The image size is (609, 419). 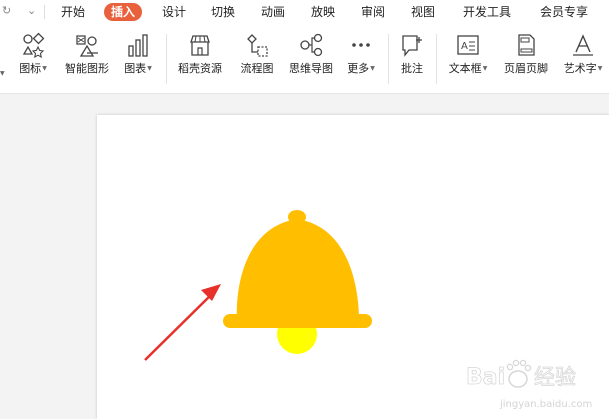 I want to click on ribbon-smart-art-button: 智能图形, so click(x=87, y=54).